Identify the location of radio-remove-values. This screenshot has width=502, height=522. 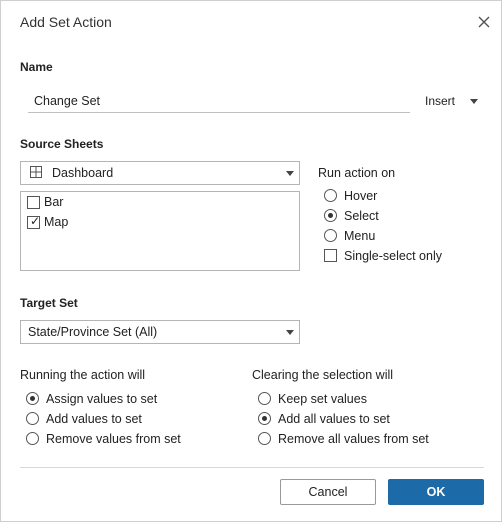
(32, 438).